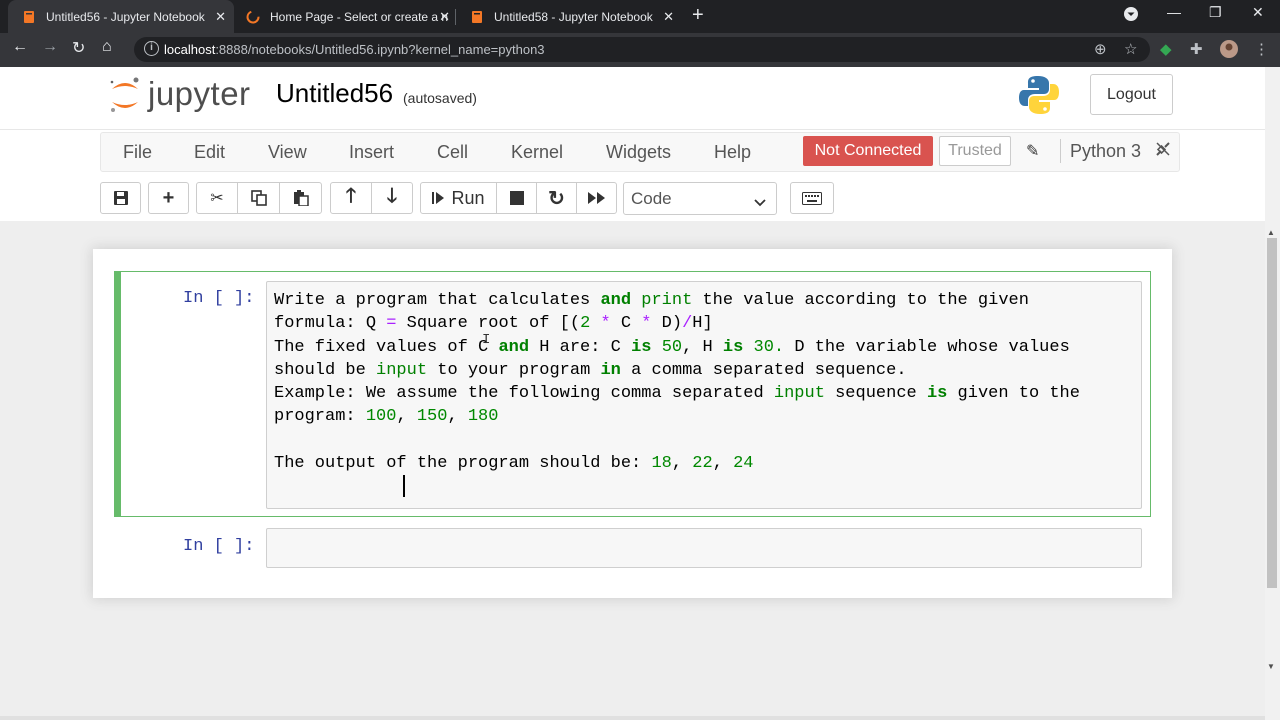 Image resolution: width=1280 pixels, height=720 pixels. Describe the element at coordinates (732, 152) in the screenshot. I see `menu-help: Help` at that location.